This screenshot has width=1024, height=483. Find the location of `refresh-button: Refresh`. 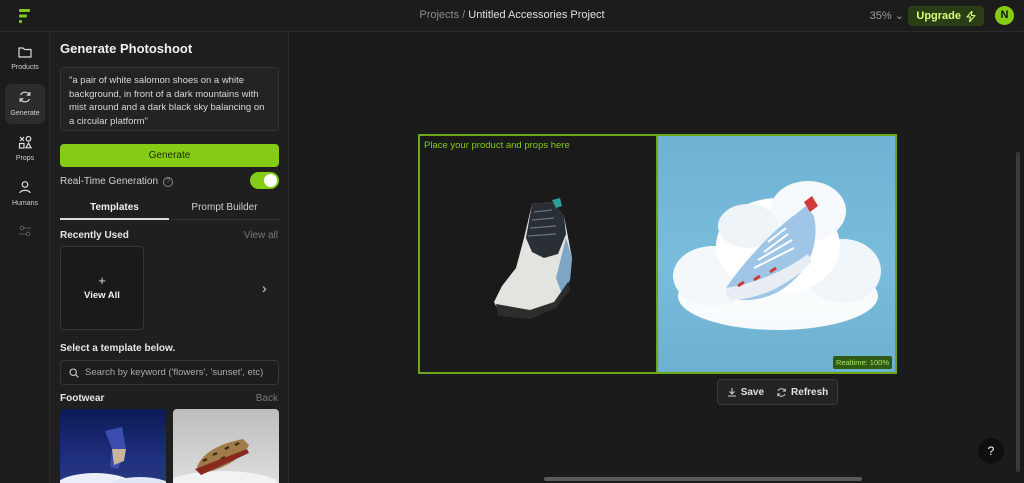

refresh-button: Refresh is located at coordinates (802, 392).